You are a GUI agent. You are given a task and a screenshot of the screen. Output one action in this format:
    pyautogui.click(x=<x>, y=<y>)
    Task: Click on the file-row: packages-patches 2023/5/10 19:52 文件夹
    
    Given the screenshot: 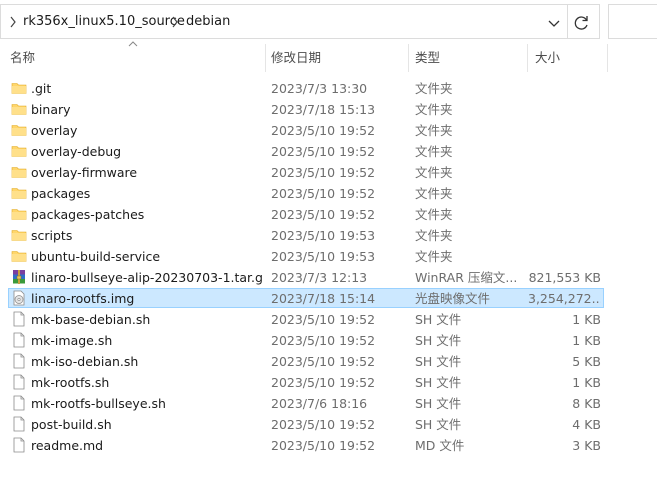 What is the action you would take?
    pyautogui.click(x=328, y=214)
    